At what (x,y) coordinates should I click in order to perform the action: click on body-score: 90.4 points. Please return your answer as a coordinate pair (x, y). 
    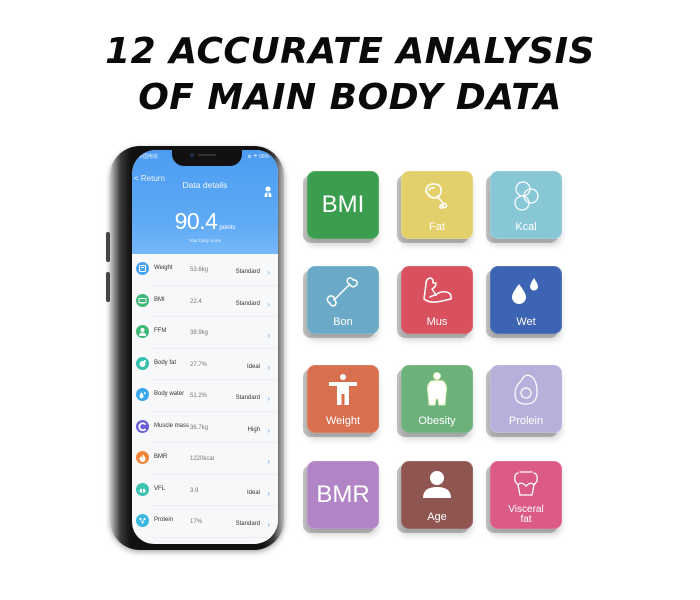
    Looking at the image, I should click on (205, 221).